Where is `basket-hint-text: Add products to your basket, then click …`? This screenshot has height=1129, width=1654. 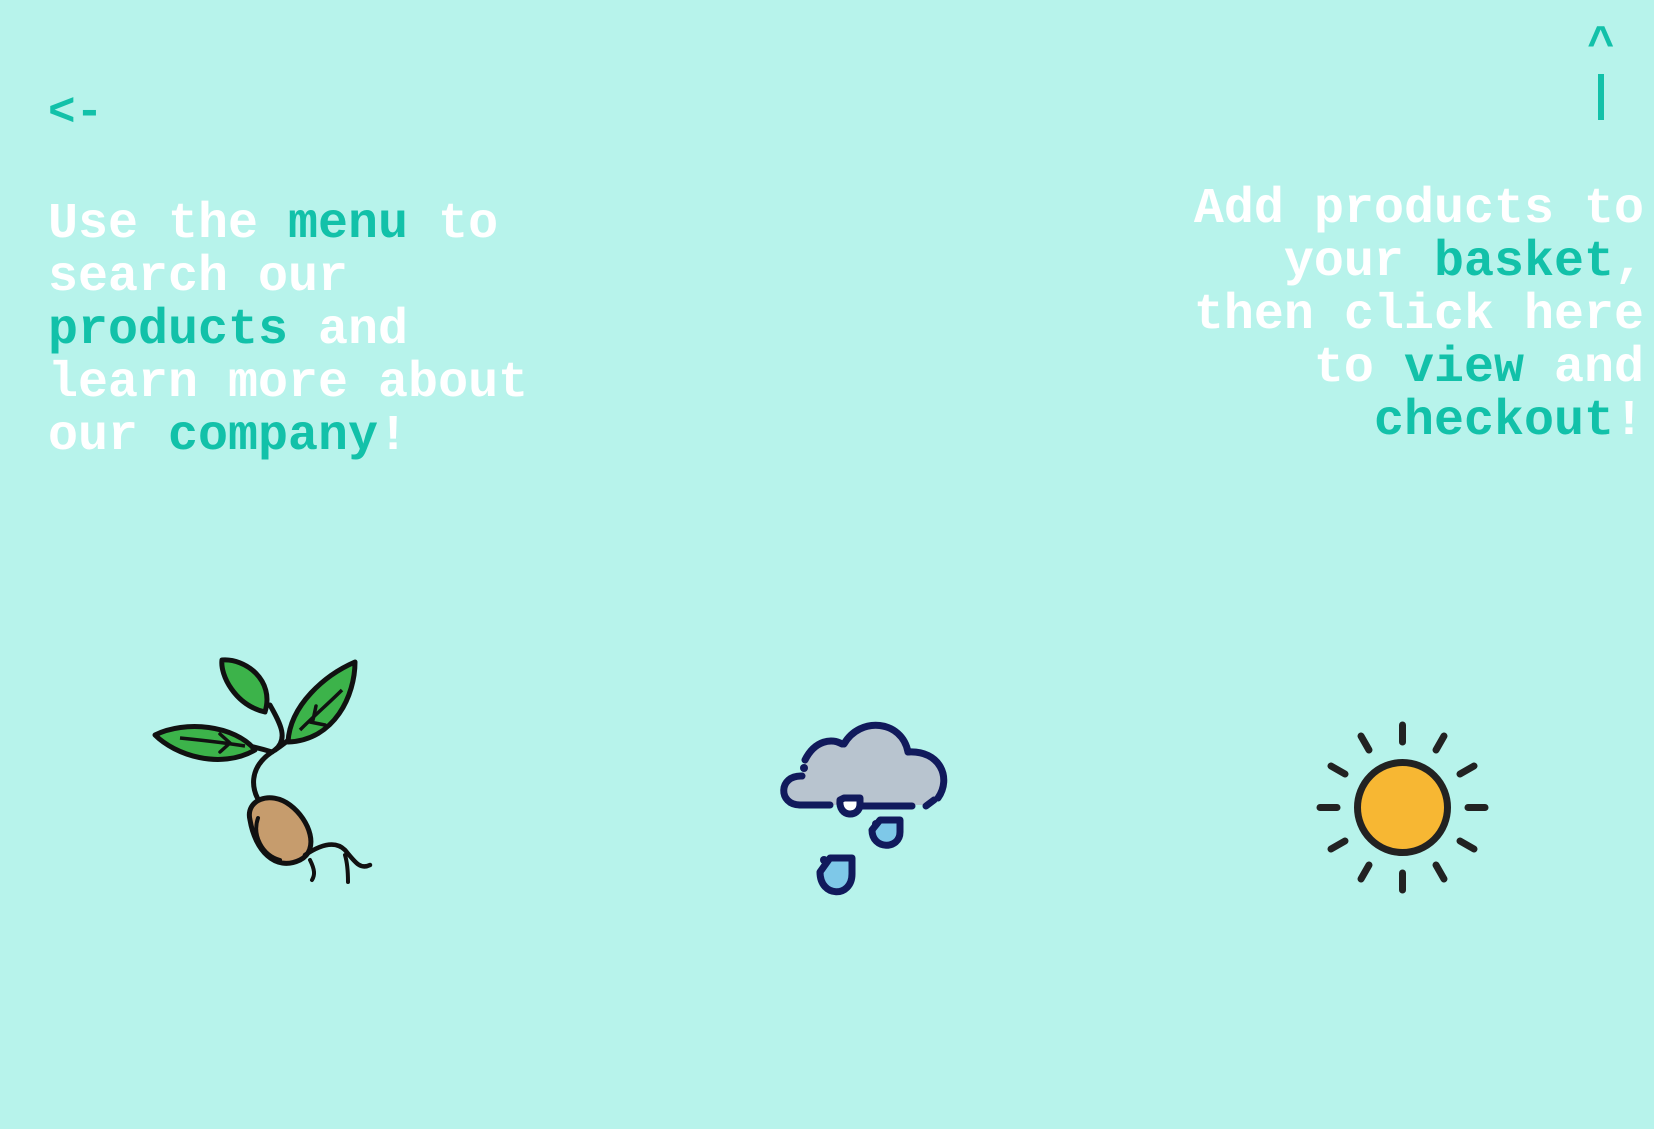 basket-hint-text: Add products to your basket, then click … is located at coordinates (1419, 315).